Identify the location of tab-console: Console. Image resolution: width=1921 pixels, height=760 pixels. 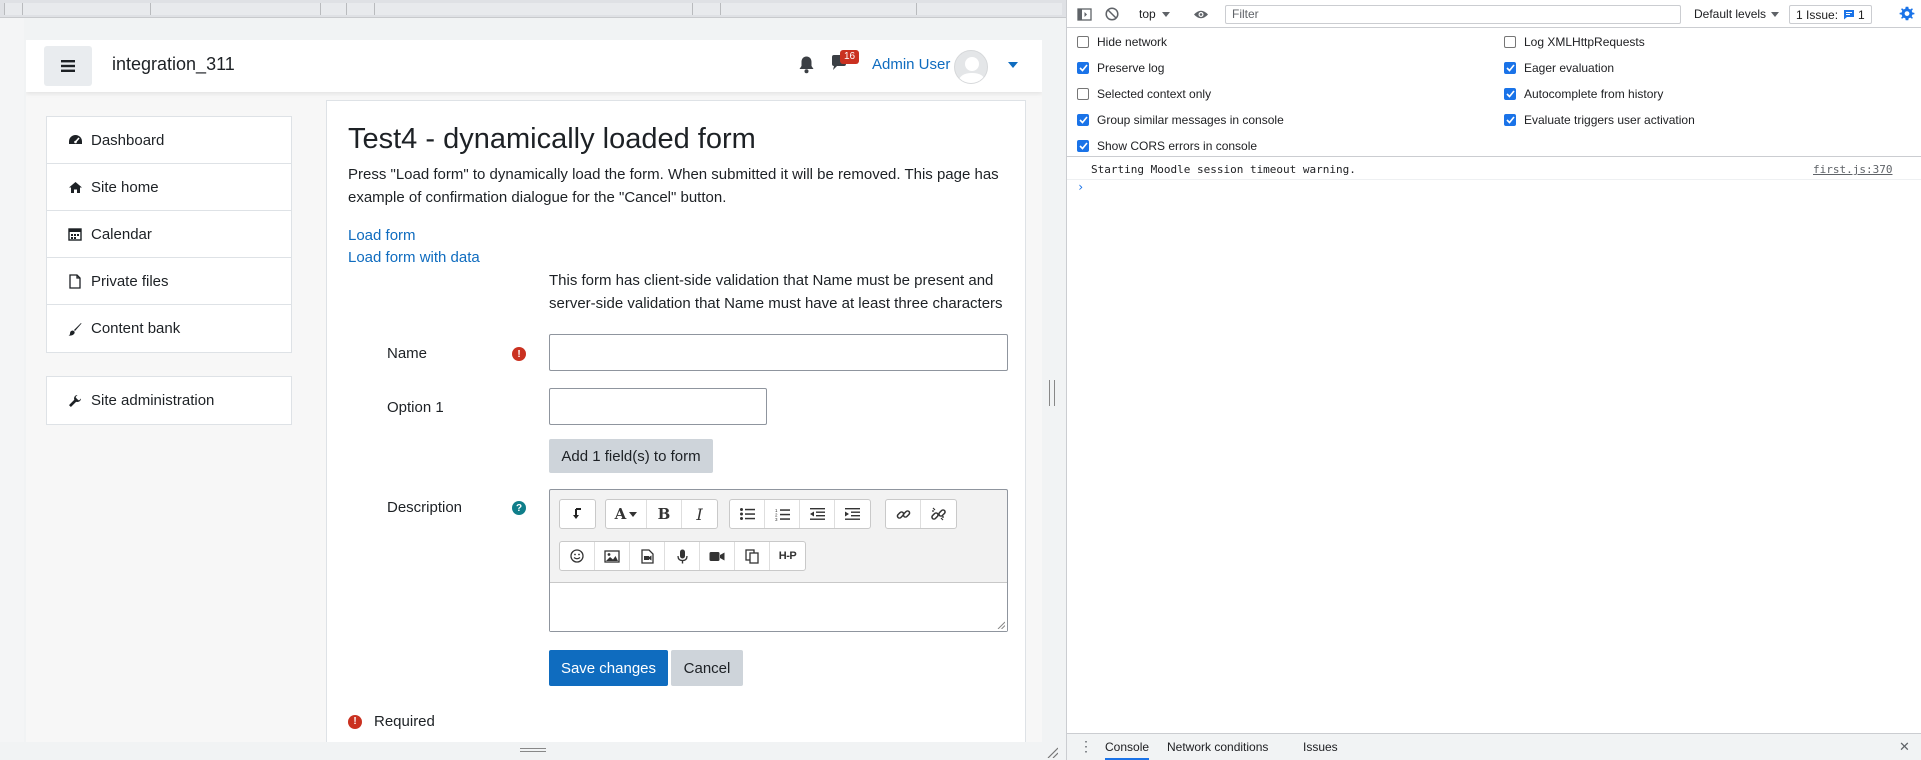
(1127, 750).